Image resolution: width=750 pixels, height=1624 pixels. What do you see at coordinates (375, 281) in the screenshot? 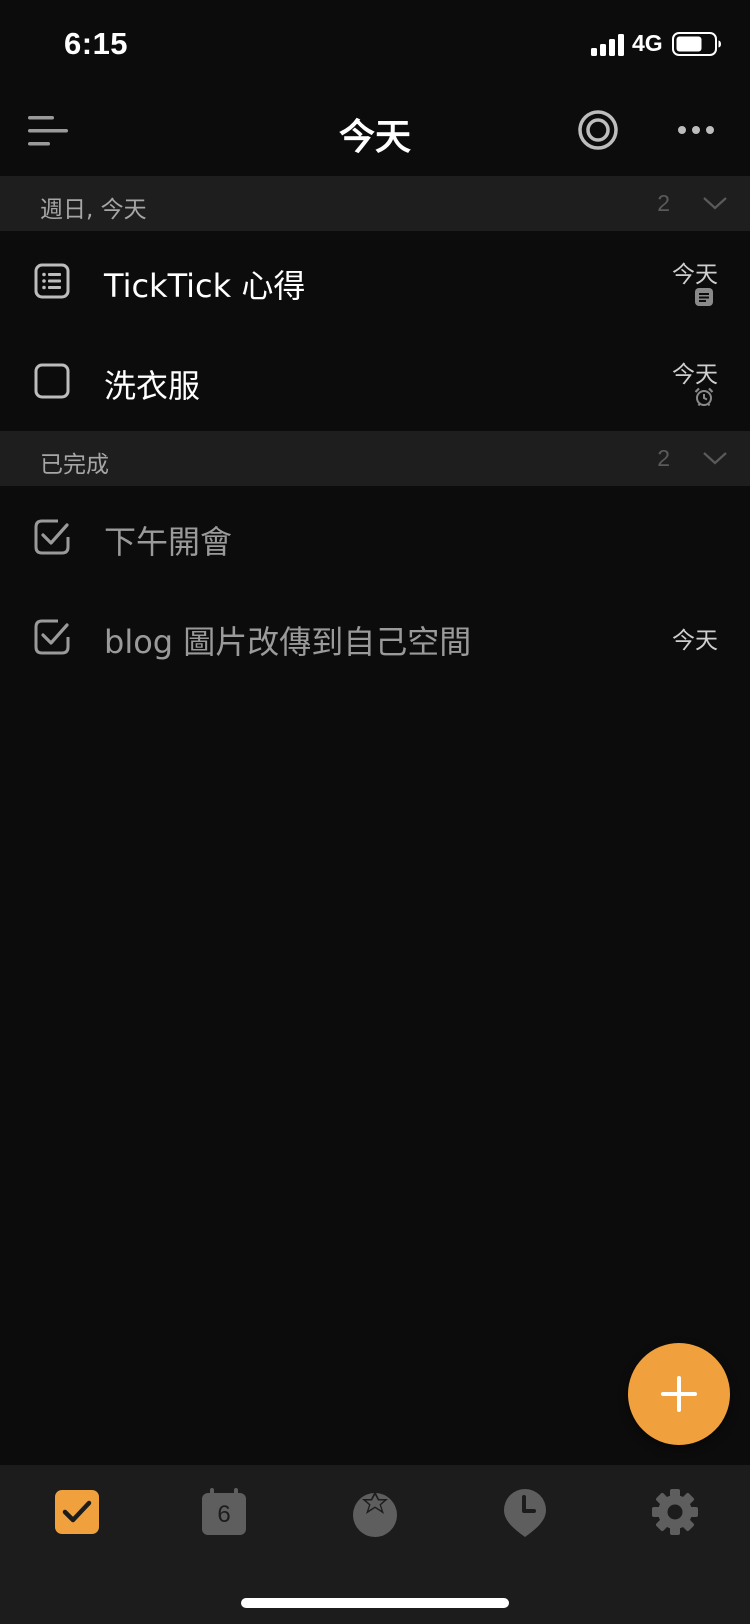
I see `task-row: TickTick 心得 今天` at bounding box center [375, 281].